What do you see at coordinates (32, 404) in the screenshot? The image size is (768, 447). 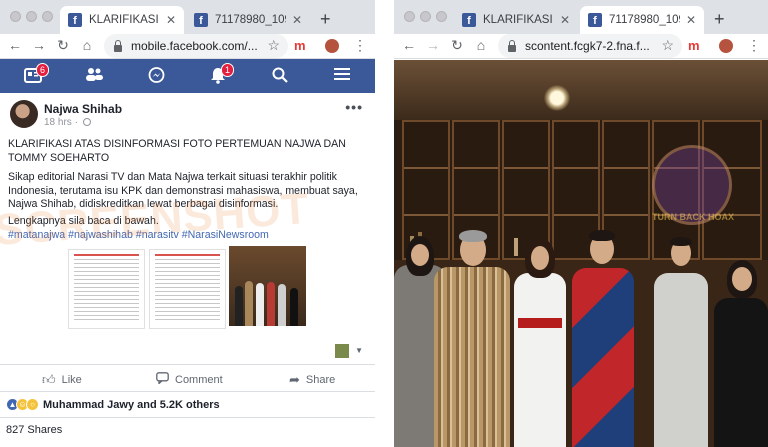 I see `wow-reaction-icon: ○` at bounding box center [32, 404].